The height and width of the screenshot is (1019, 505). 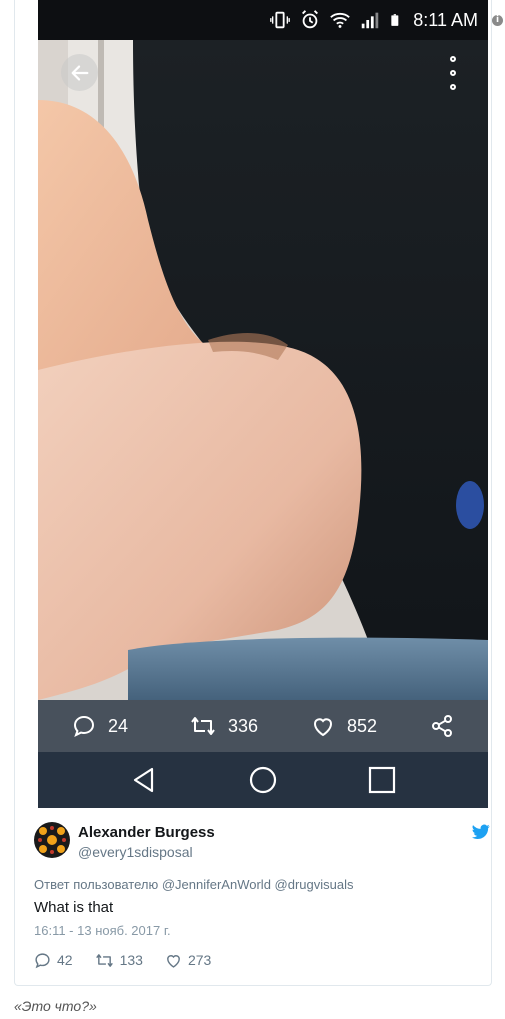 I want to click on tweet-retweet-count: 133, so click(x=131, y=960).